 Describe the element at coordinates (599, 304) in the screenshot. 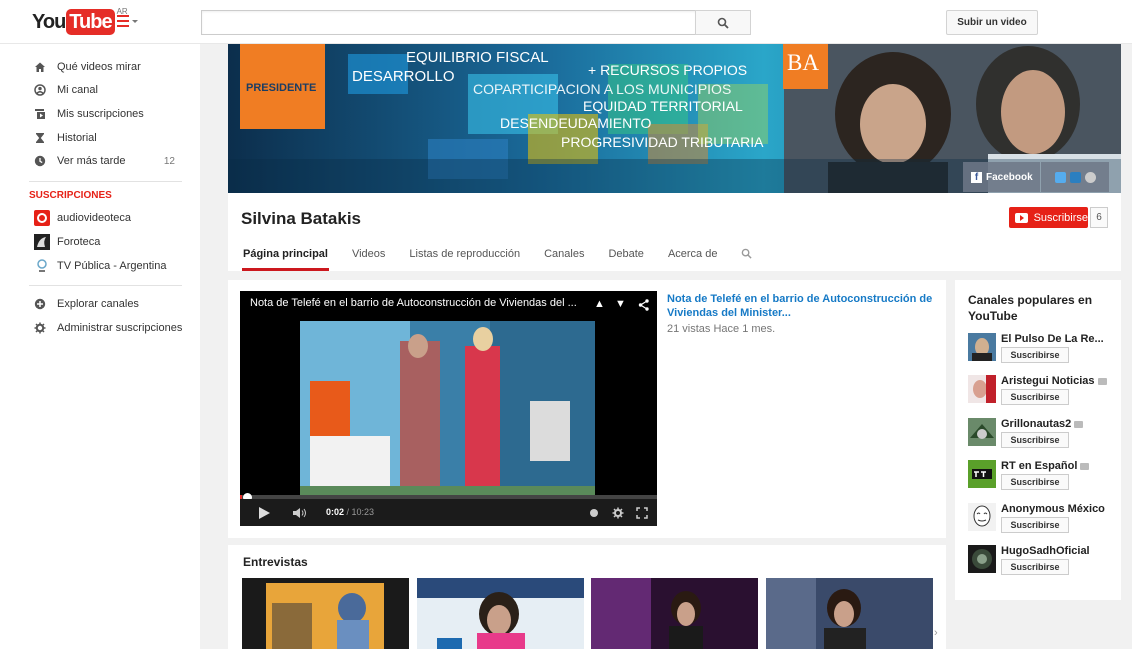

I see `like-icon: ▲` at that location.